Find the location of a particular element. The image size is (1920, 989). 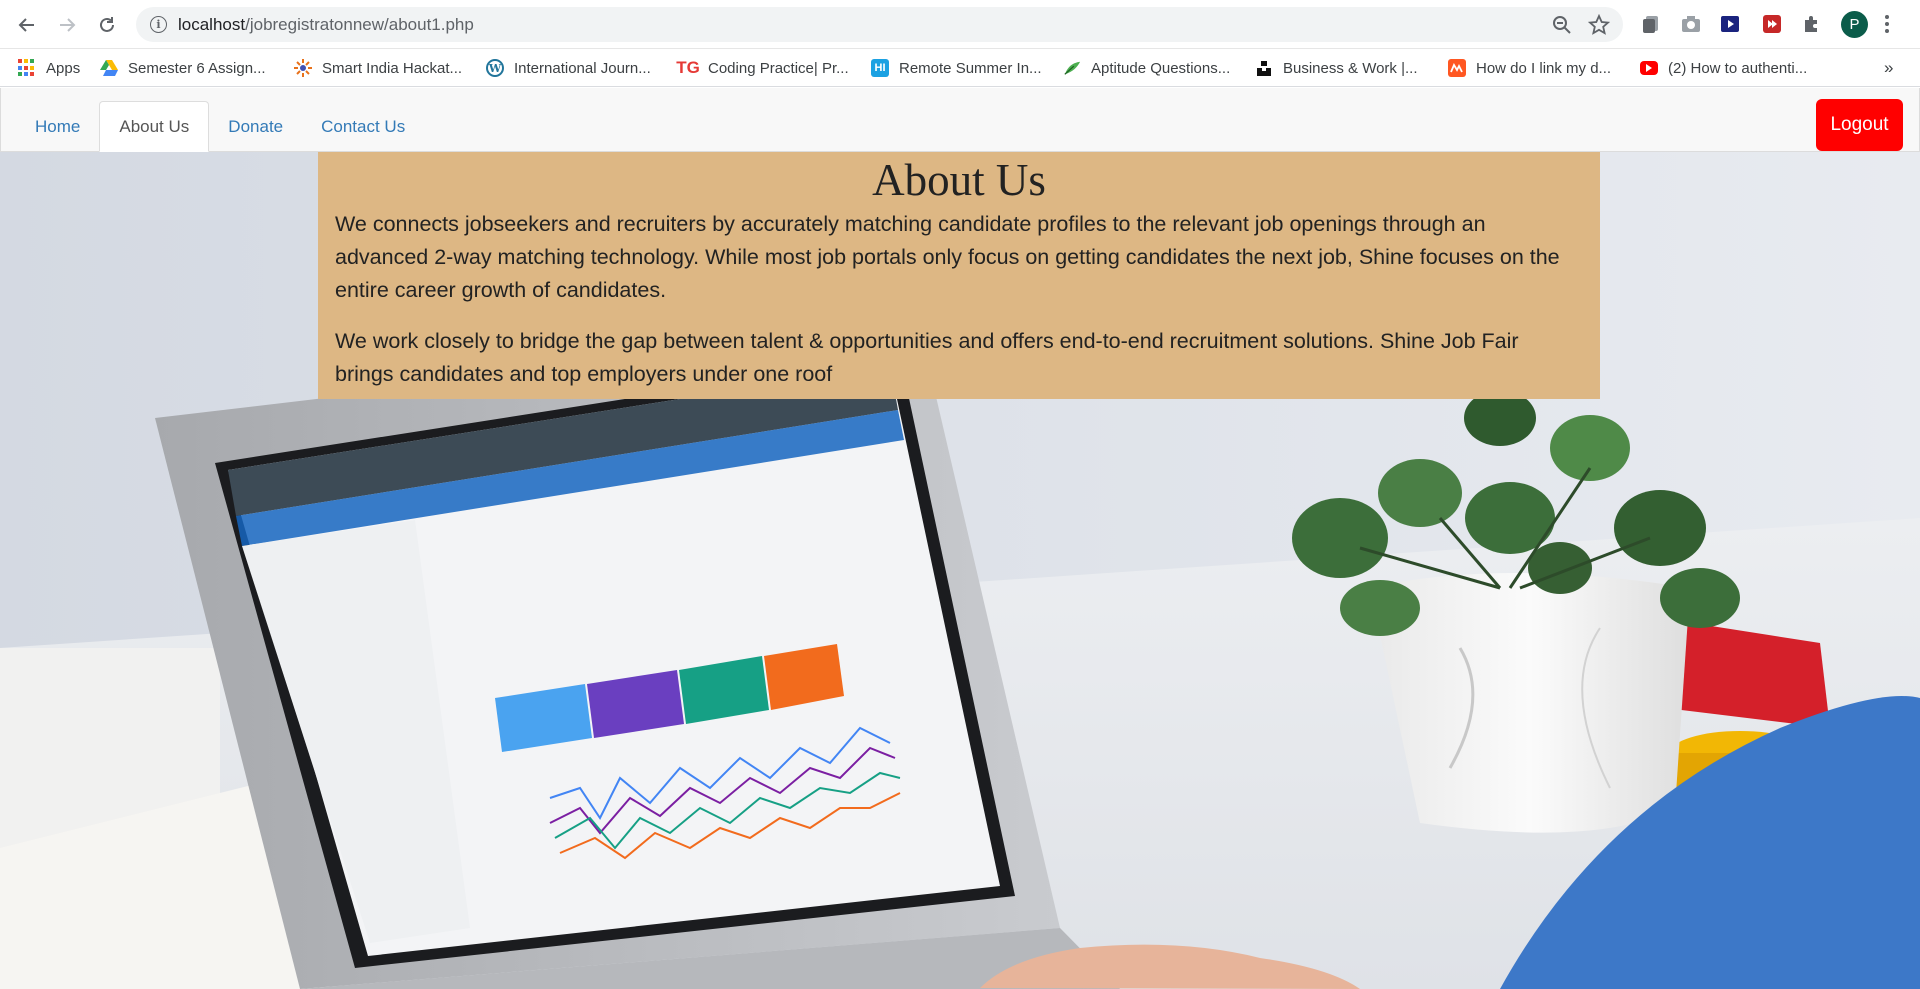

reload-icon is located at coordinates (107, 25).